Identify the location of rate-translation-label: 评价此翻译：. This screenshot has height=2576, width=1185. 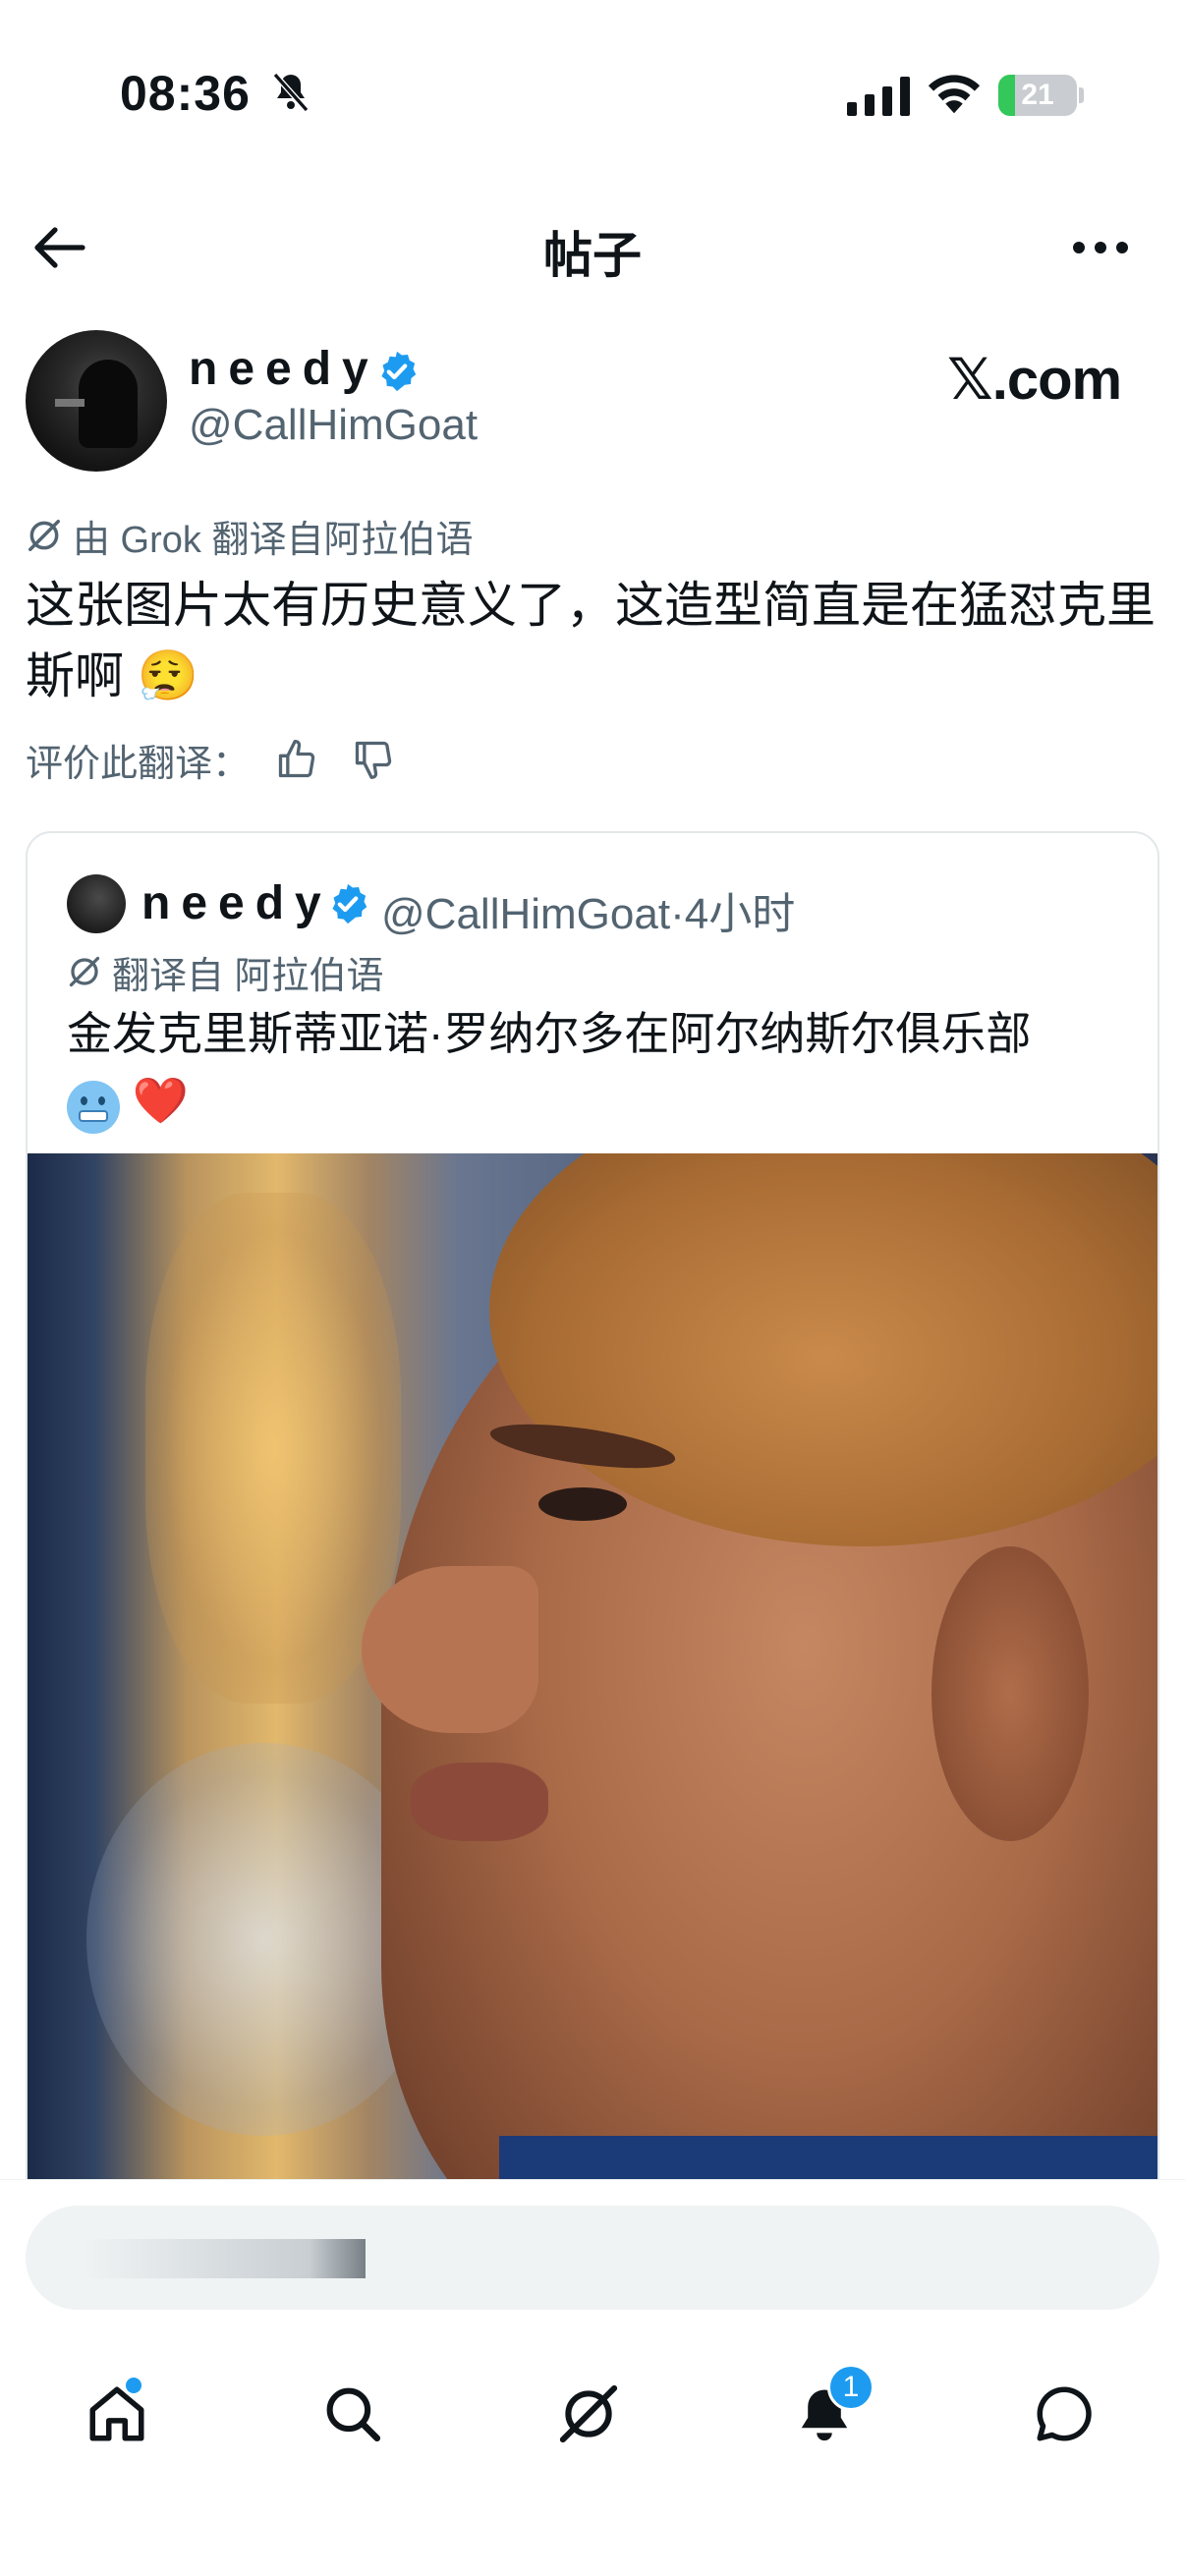
(138, 764).